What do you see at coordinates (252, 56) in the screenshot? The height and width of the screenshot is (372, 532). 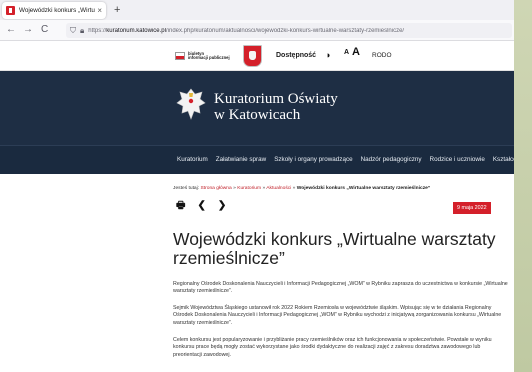 I see `polish-emblem-icon` at bounding box center [252, 56].